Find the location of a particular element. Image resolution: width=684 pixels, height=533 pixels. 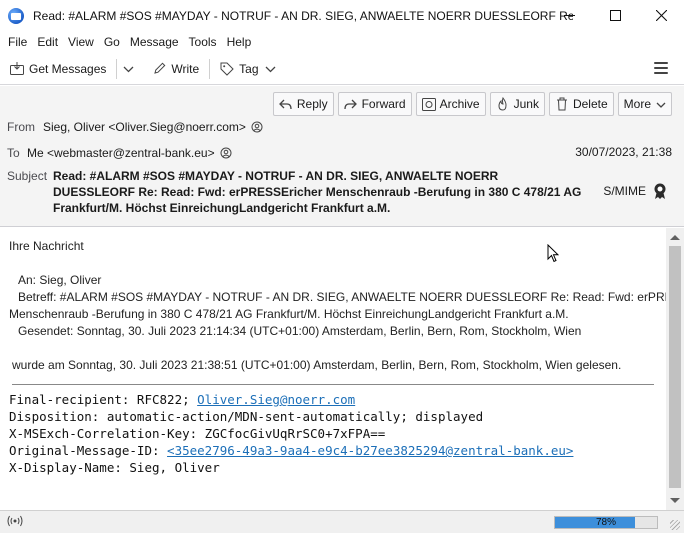

resize-grip-icon is located at coordinates (675, 525).